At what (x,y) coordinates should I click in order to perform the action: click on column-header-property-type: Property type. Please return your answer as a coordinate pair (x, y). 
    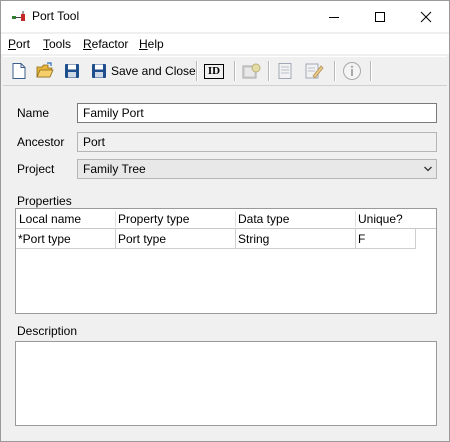
    Looking at the image, I should click on (153, 219).